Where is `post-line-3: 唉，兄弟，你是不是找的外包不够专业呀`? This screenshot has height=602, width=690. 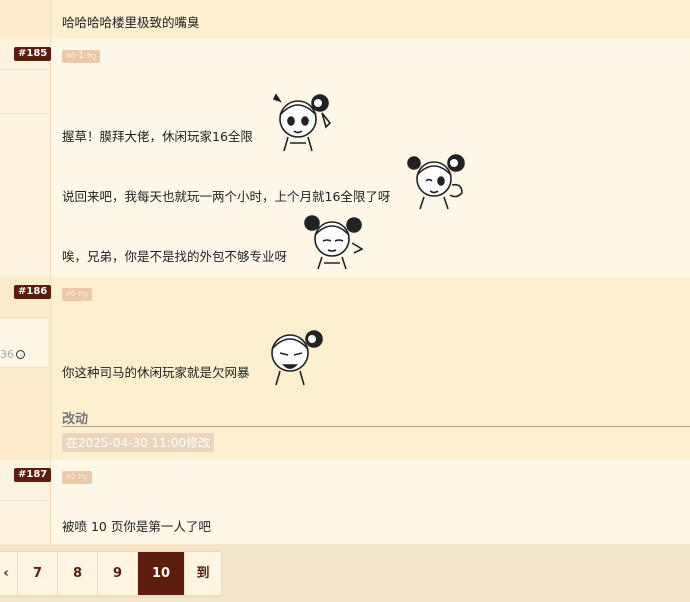 post-line-3: 唉，兄弟，你是不是找的外包不够专业呀 is located at coordinates (175, 256).